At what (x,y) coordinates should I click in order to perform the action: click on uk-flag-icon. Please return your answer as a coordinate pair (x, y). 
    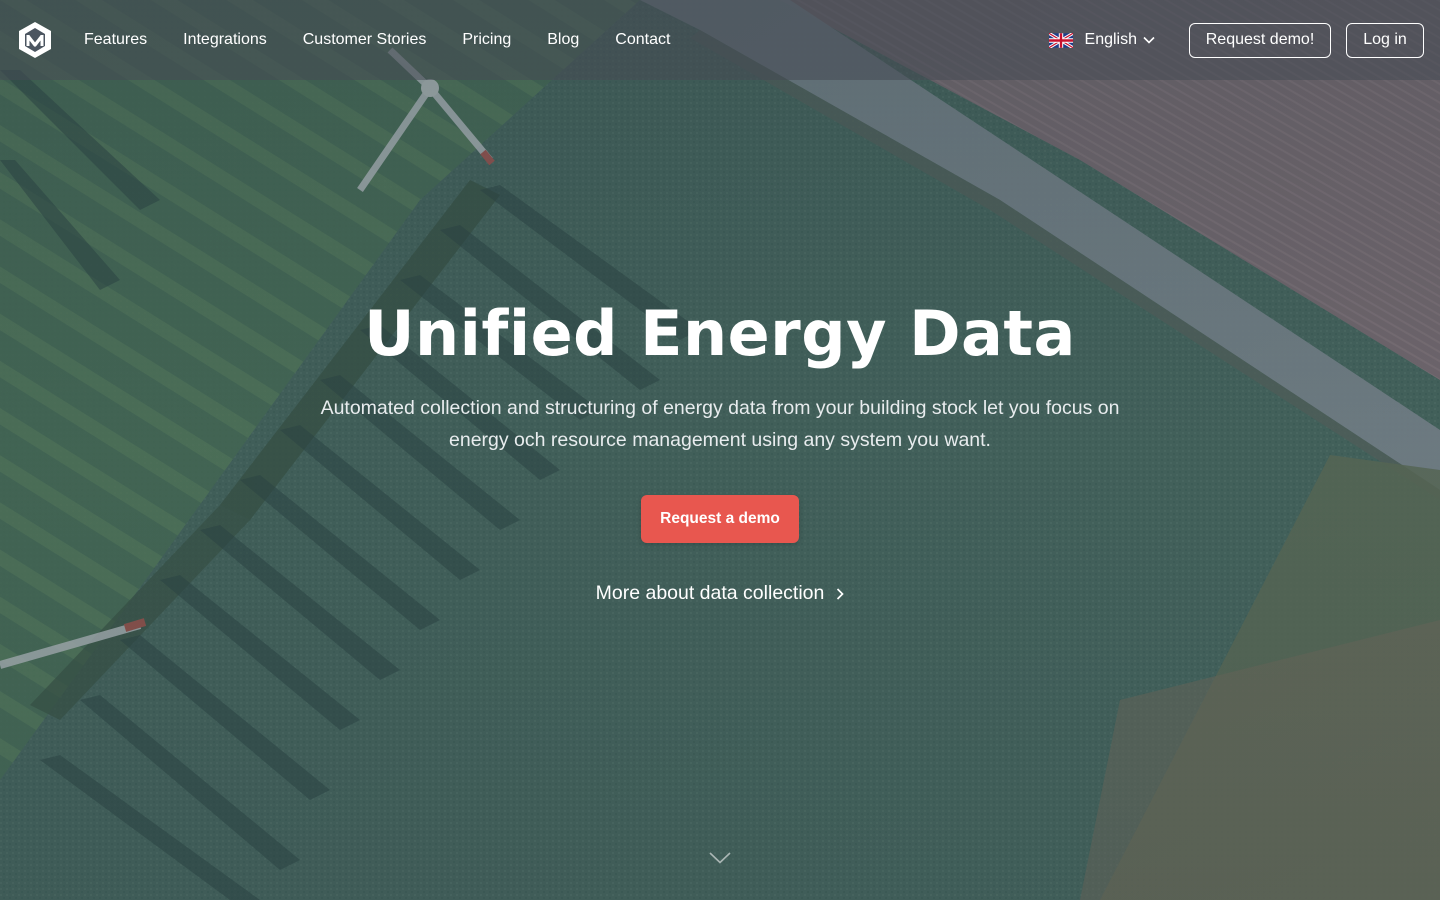
    Looking at the image, I should click on (1060, 40).